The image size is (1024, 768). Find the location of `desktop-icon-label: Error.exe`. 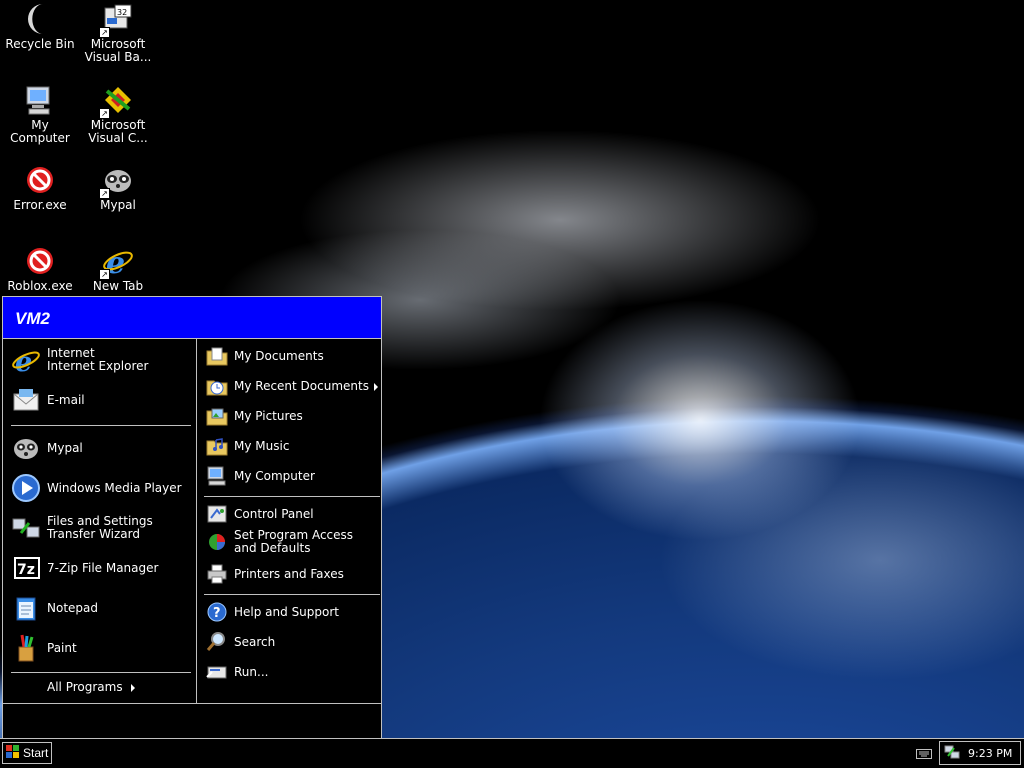

desktop-icon-label: Error.exe is located at coordinates (40, 205).